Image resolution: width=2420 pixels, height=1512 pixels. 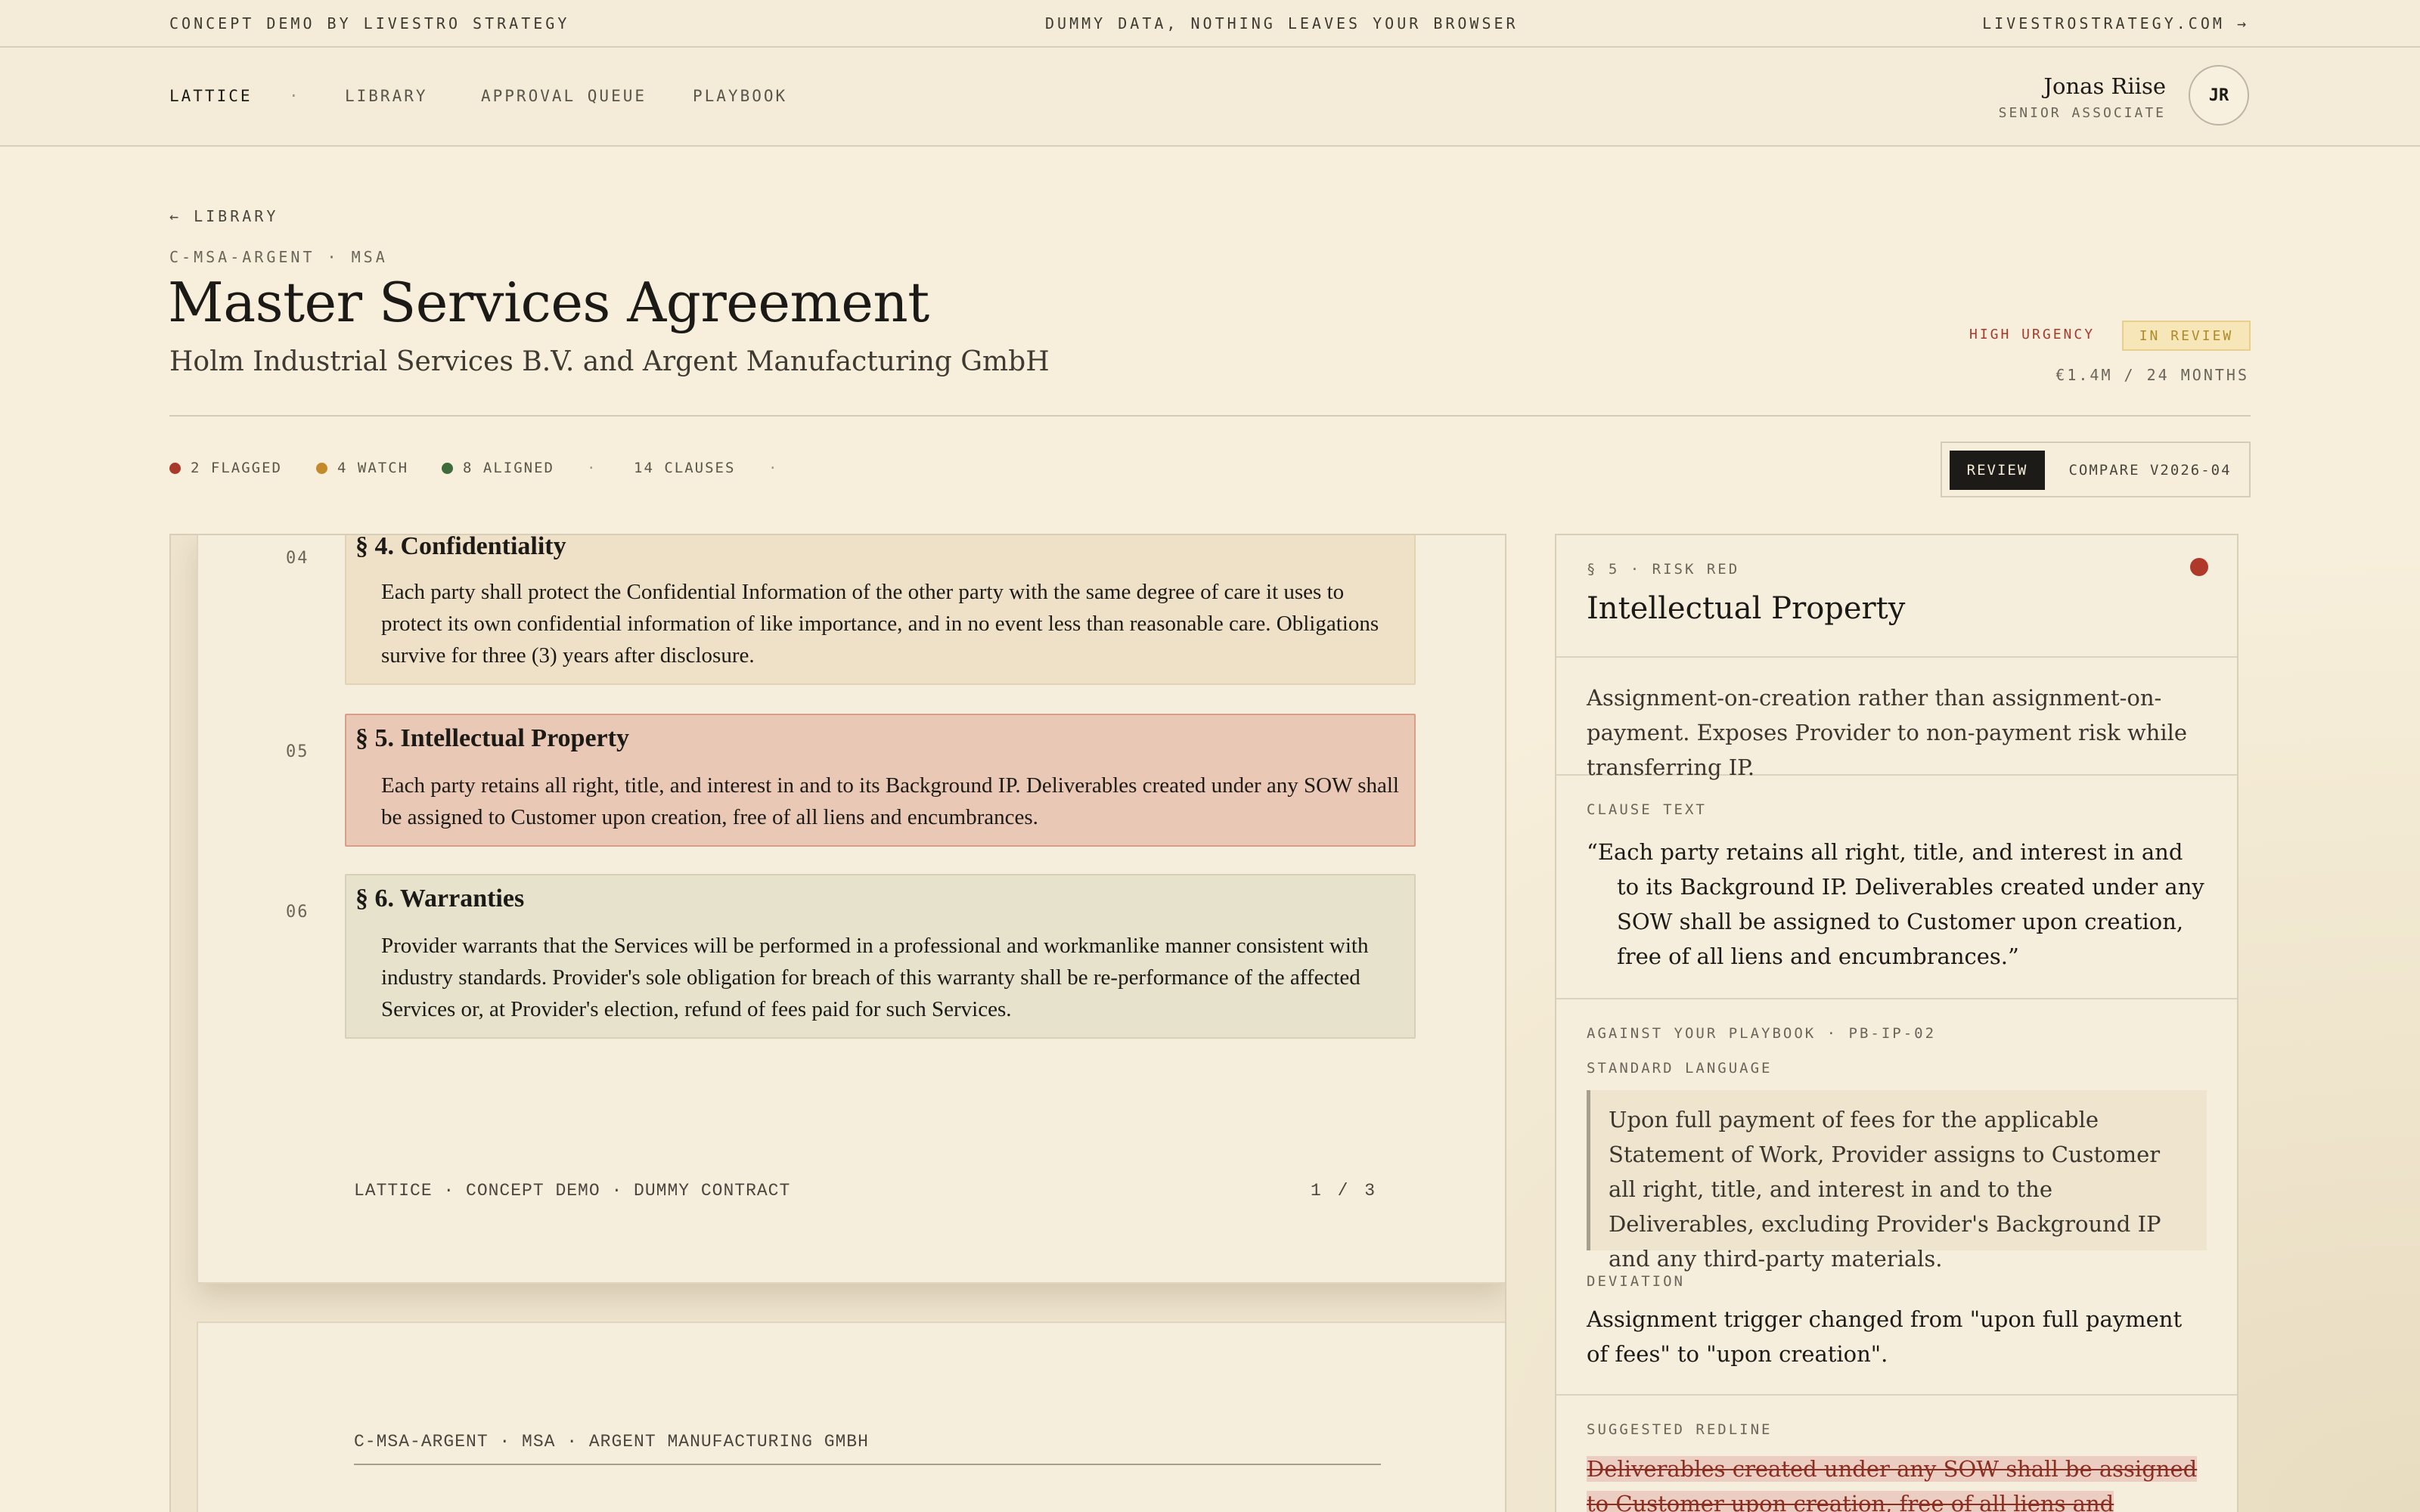 I want to click on page-title: Master Services Agreement, so click(x=548, y=302).